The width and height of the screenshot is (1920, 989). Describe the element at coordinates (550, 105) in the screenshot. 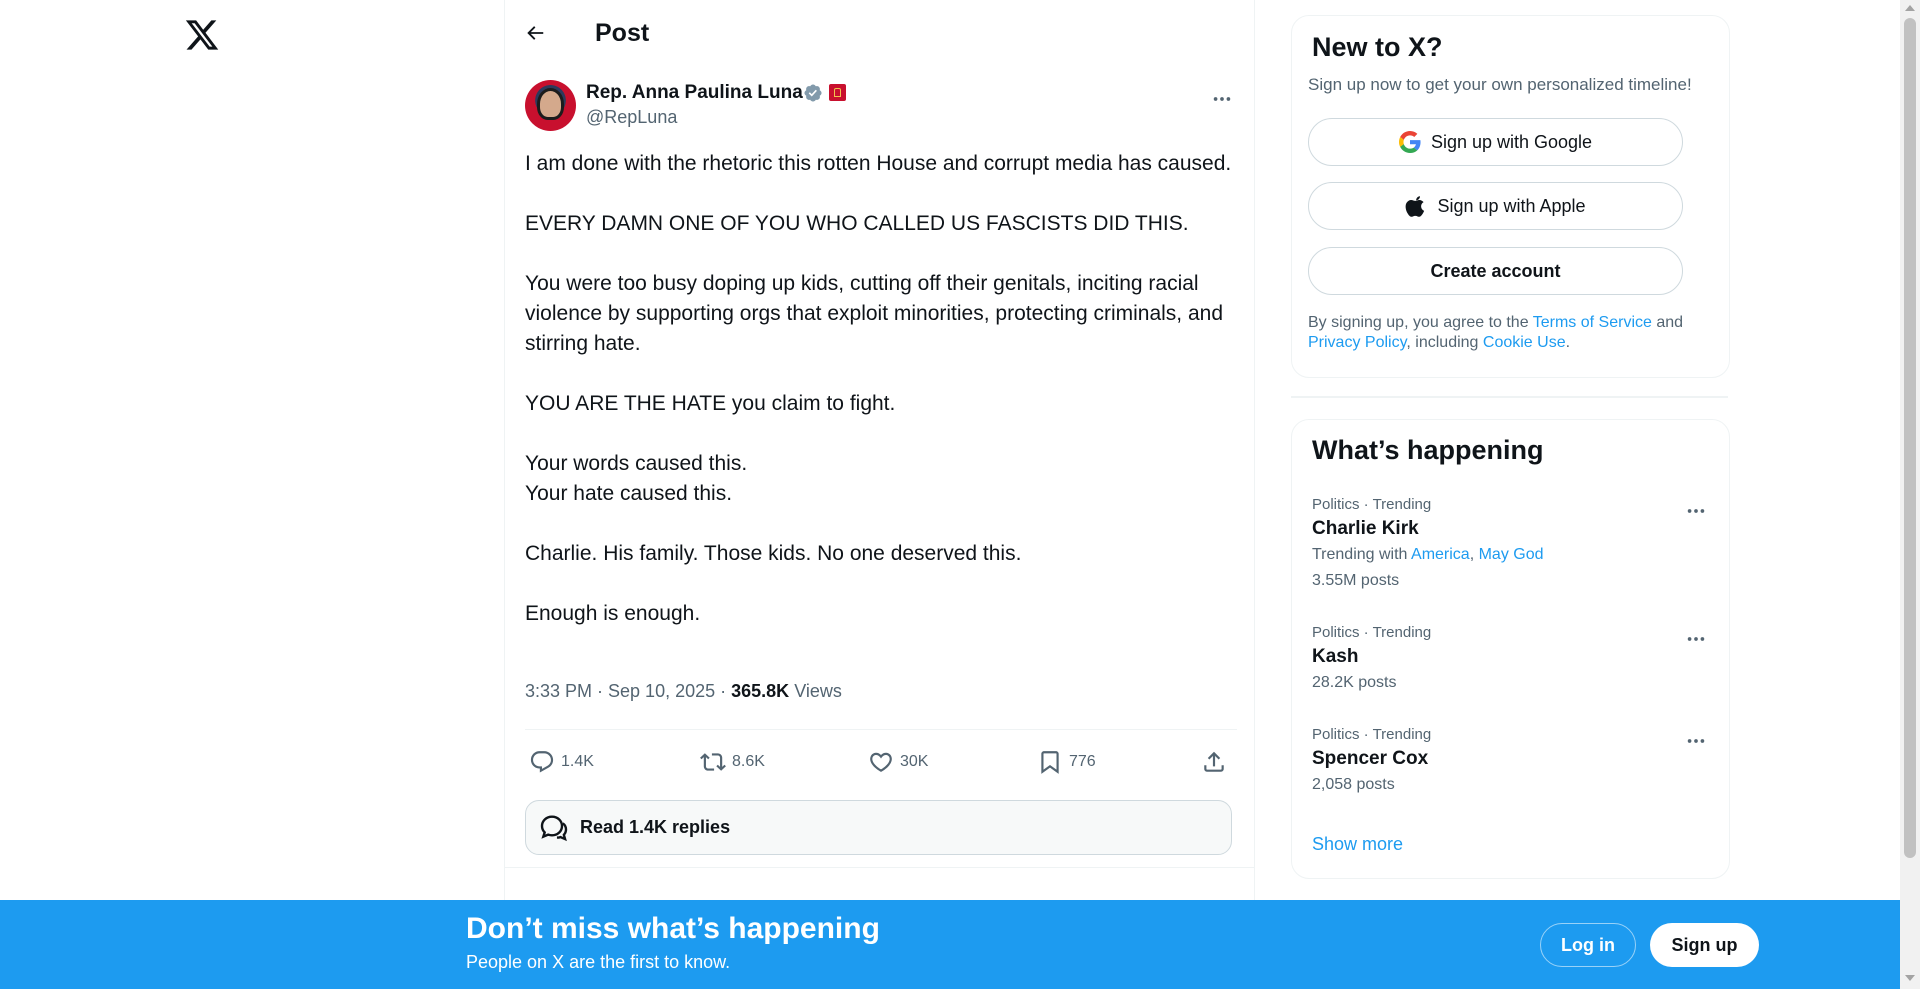

I see `avatar` at that location.